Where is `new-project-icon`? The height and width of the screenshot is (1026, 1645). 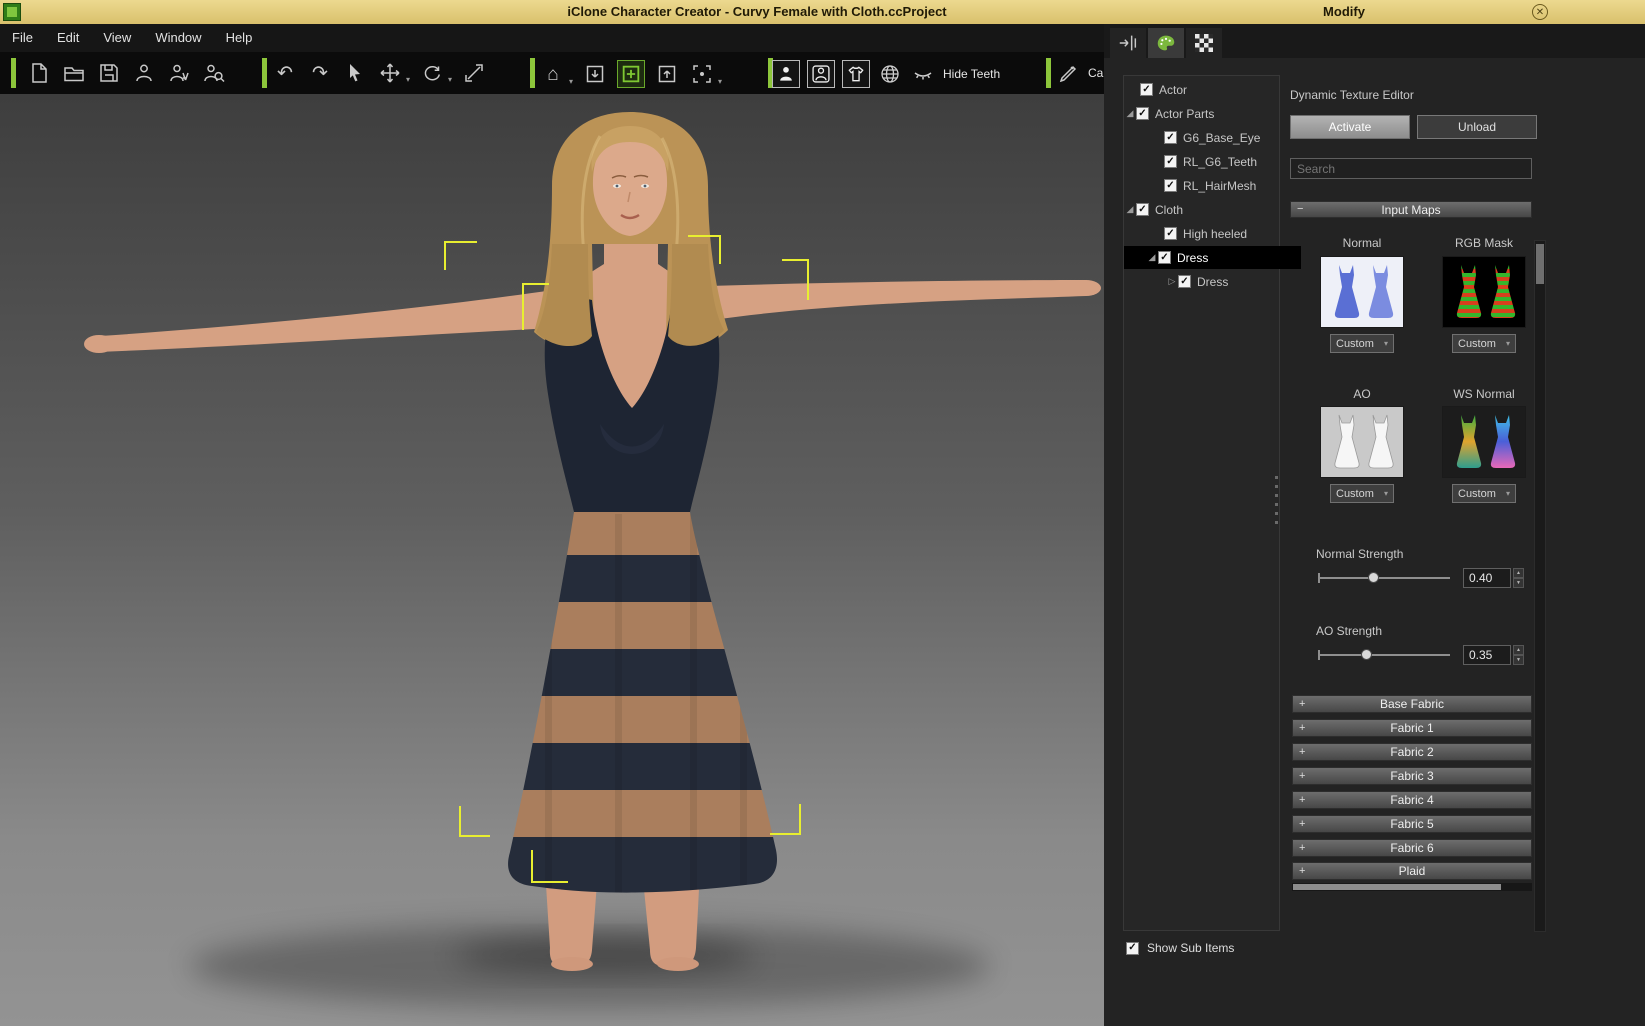
new-project-icon is located at coordinates (39, 73).